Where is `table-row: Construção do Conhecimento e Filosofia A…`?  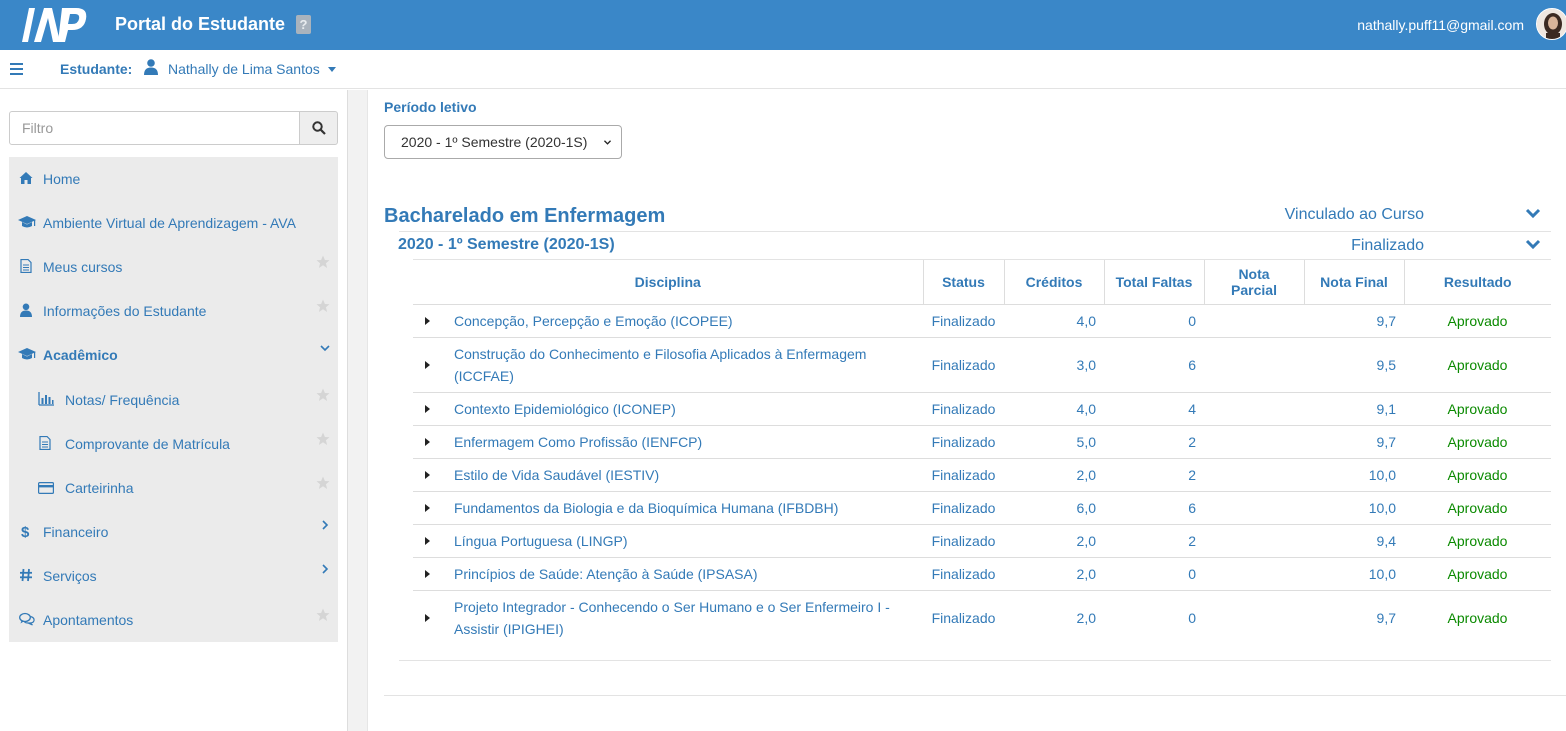 table-row: Construção do Conhecimento e Filosofia A… is located at coordinates (982, 364).